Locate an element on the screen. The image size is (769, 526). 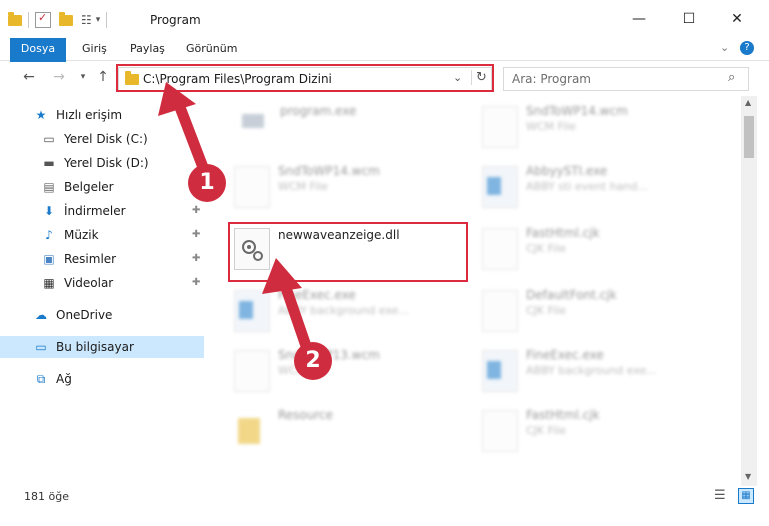
view-icon: ☷ is located at coordinates (86, 20).